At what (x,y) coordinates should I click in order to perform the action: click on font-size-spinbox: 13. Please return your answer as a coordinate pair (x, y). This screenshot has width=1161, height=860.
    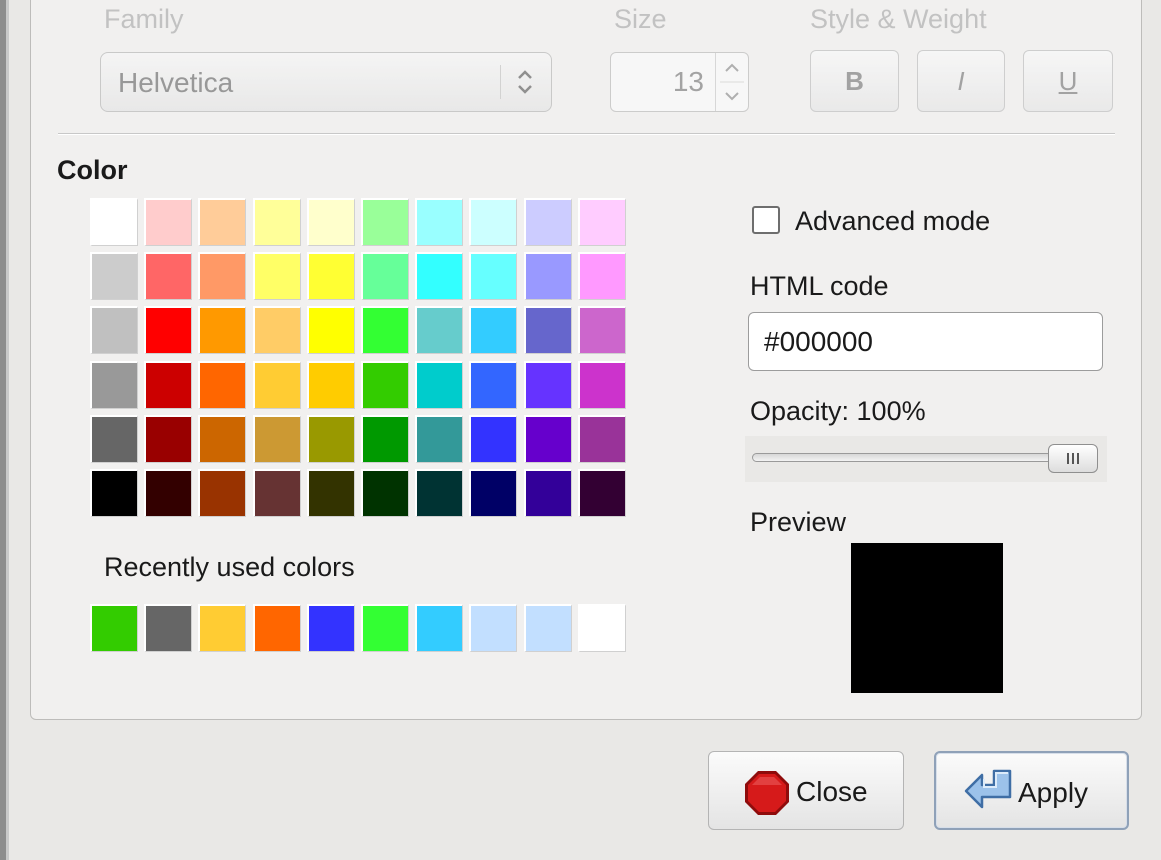
    Looking at the image, I should click on (679, 82).